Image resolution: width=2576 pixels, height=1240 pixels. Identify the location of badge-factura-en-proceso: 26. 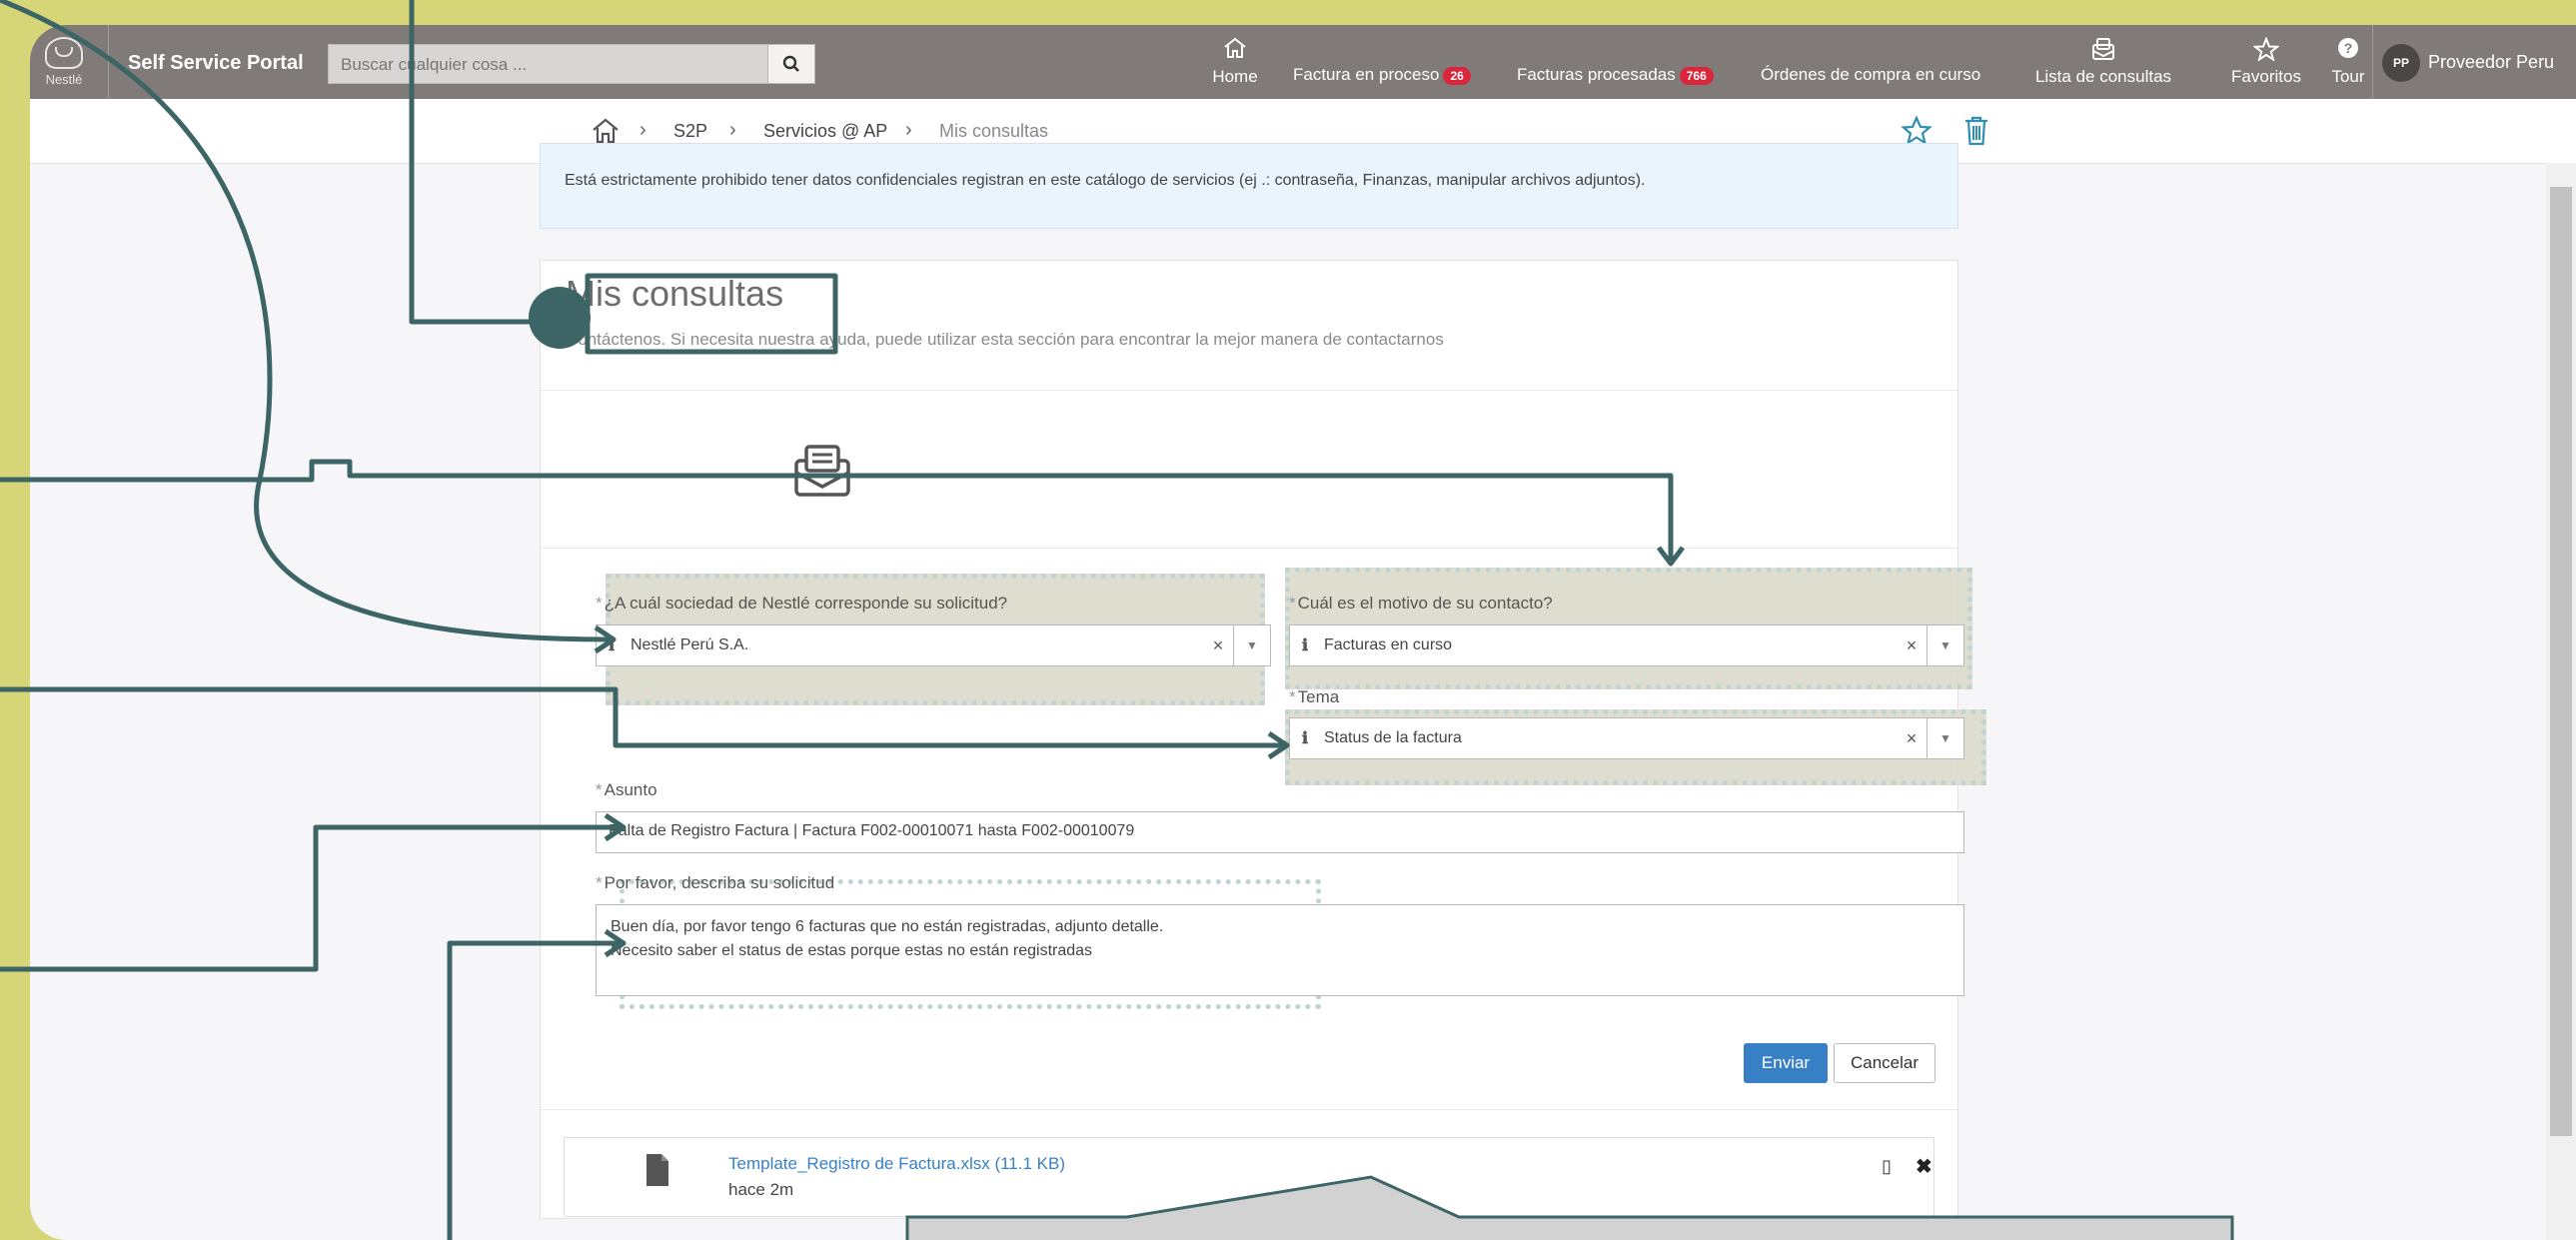
(1457, 75).